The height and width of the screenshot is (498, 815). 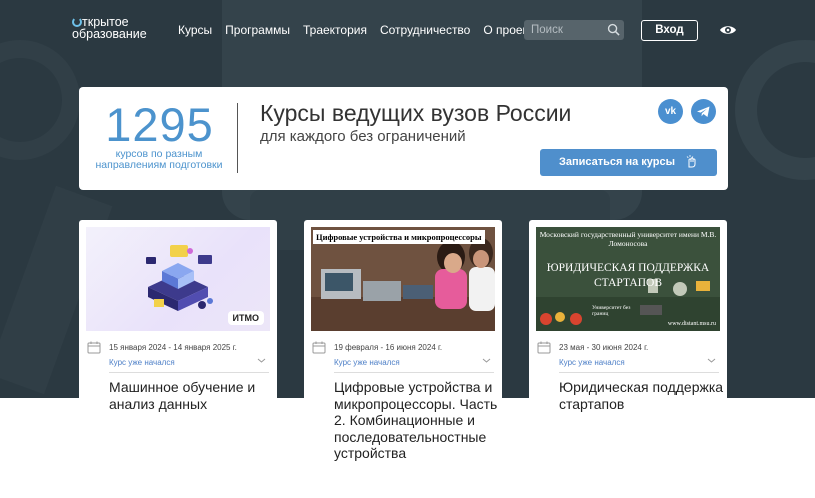 I want to click on search-box, so click(x=574, y=30).